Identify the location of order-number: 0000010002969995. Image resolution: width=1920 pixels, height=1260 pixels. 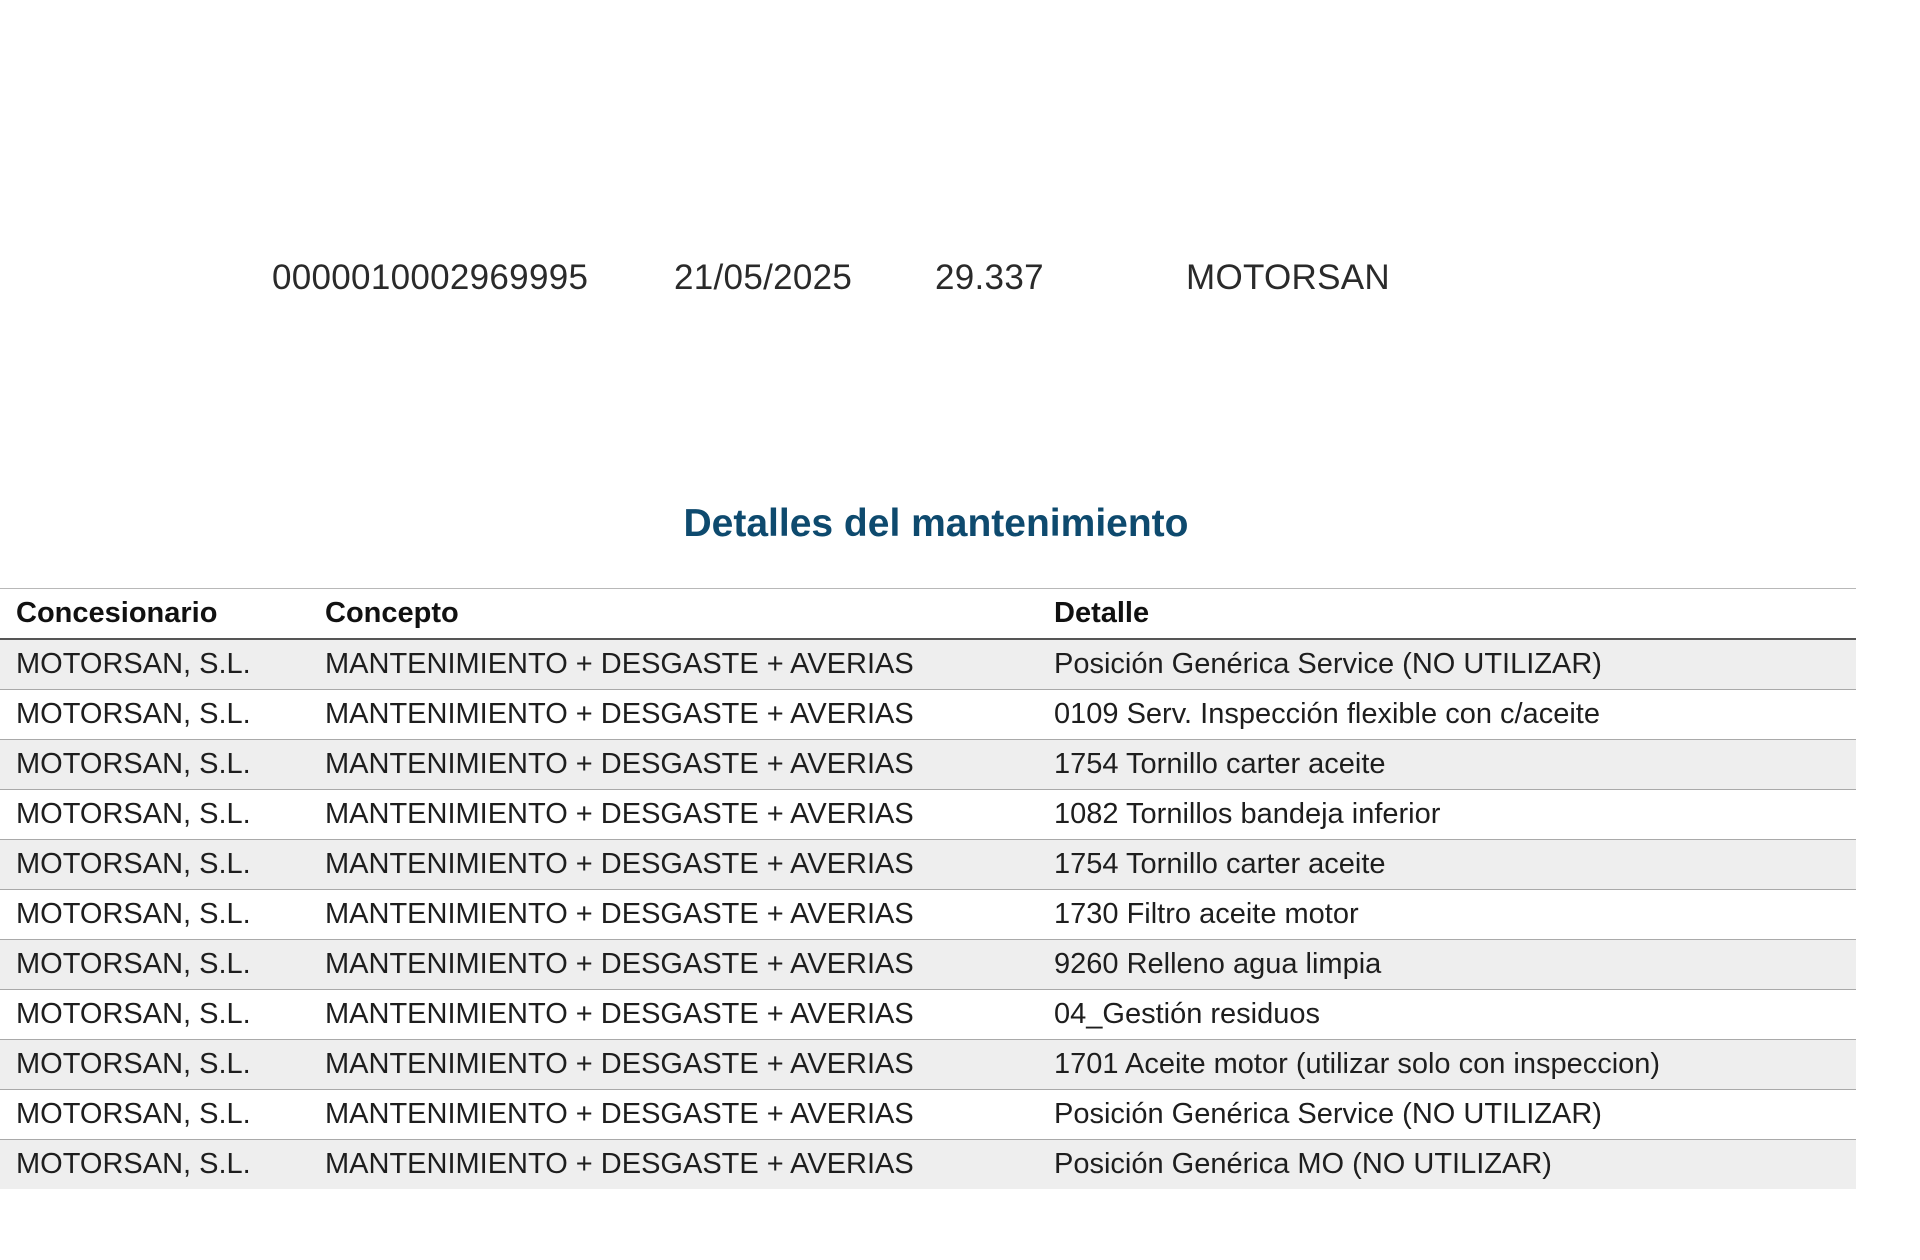
(430, 277).